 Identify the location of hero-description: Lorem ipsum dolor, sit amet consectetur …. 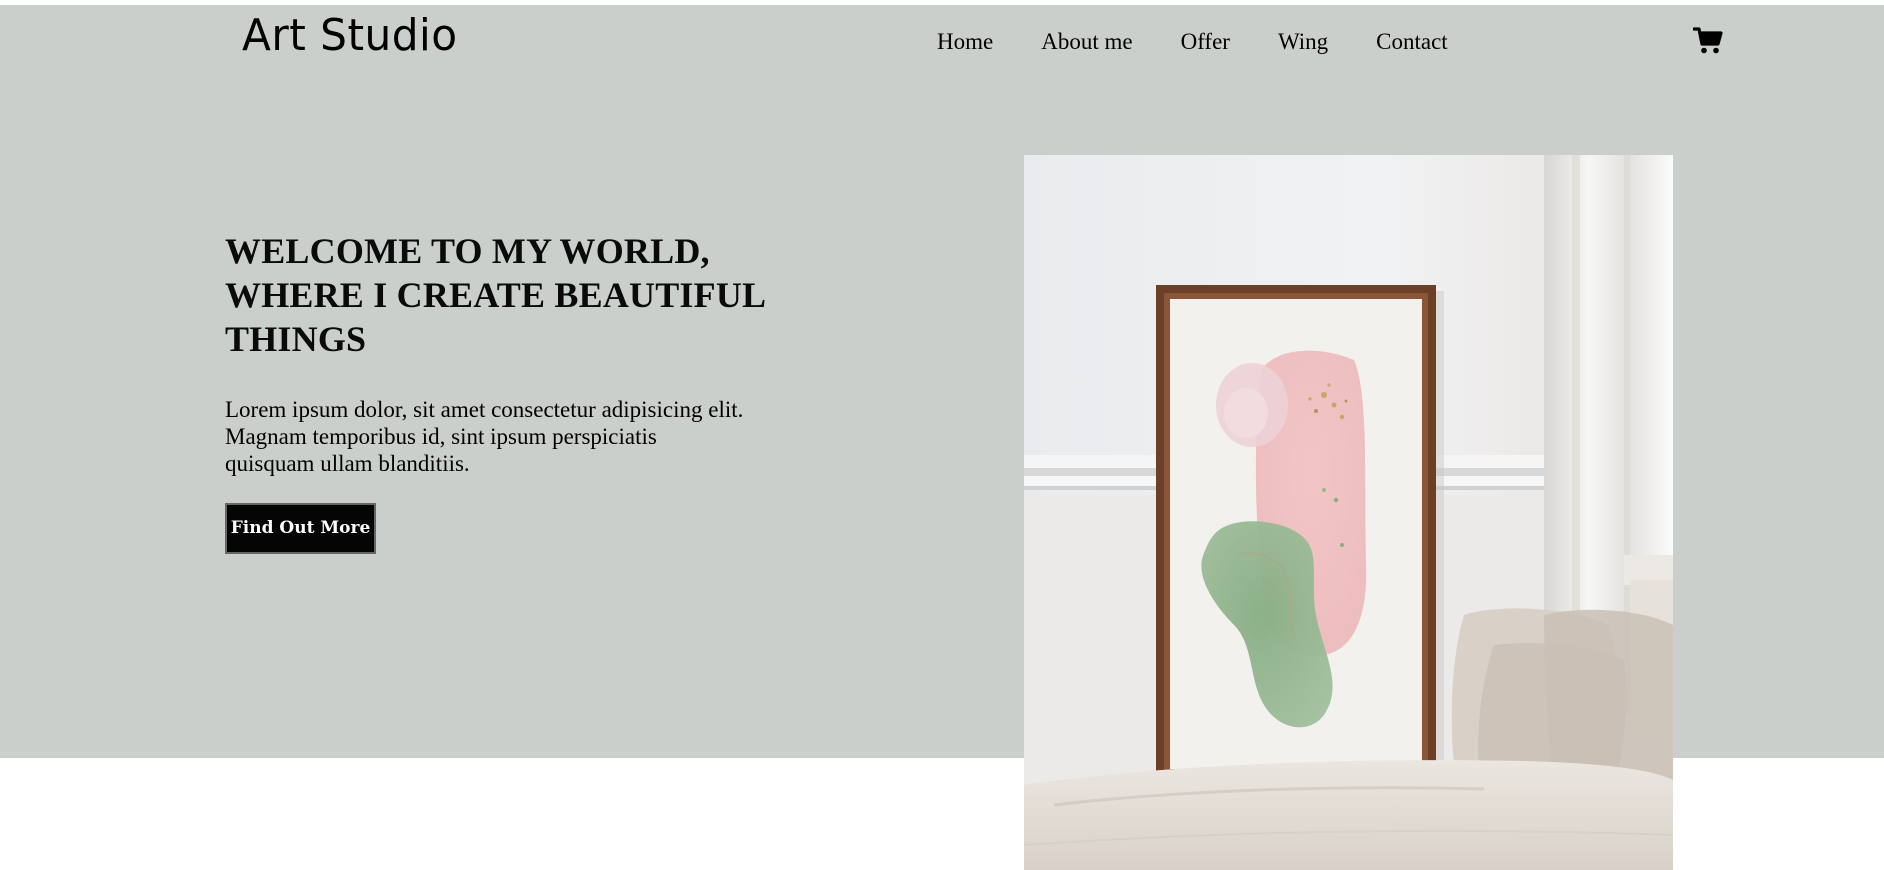
(484, 436).